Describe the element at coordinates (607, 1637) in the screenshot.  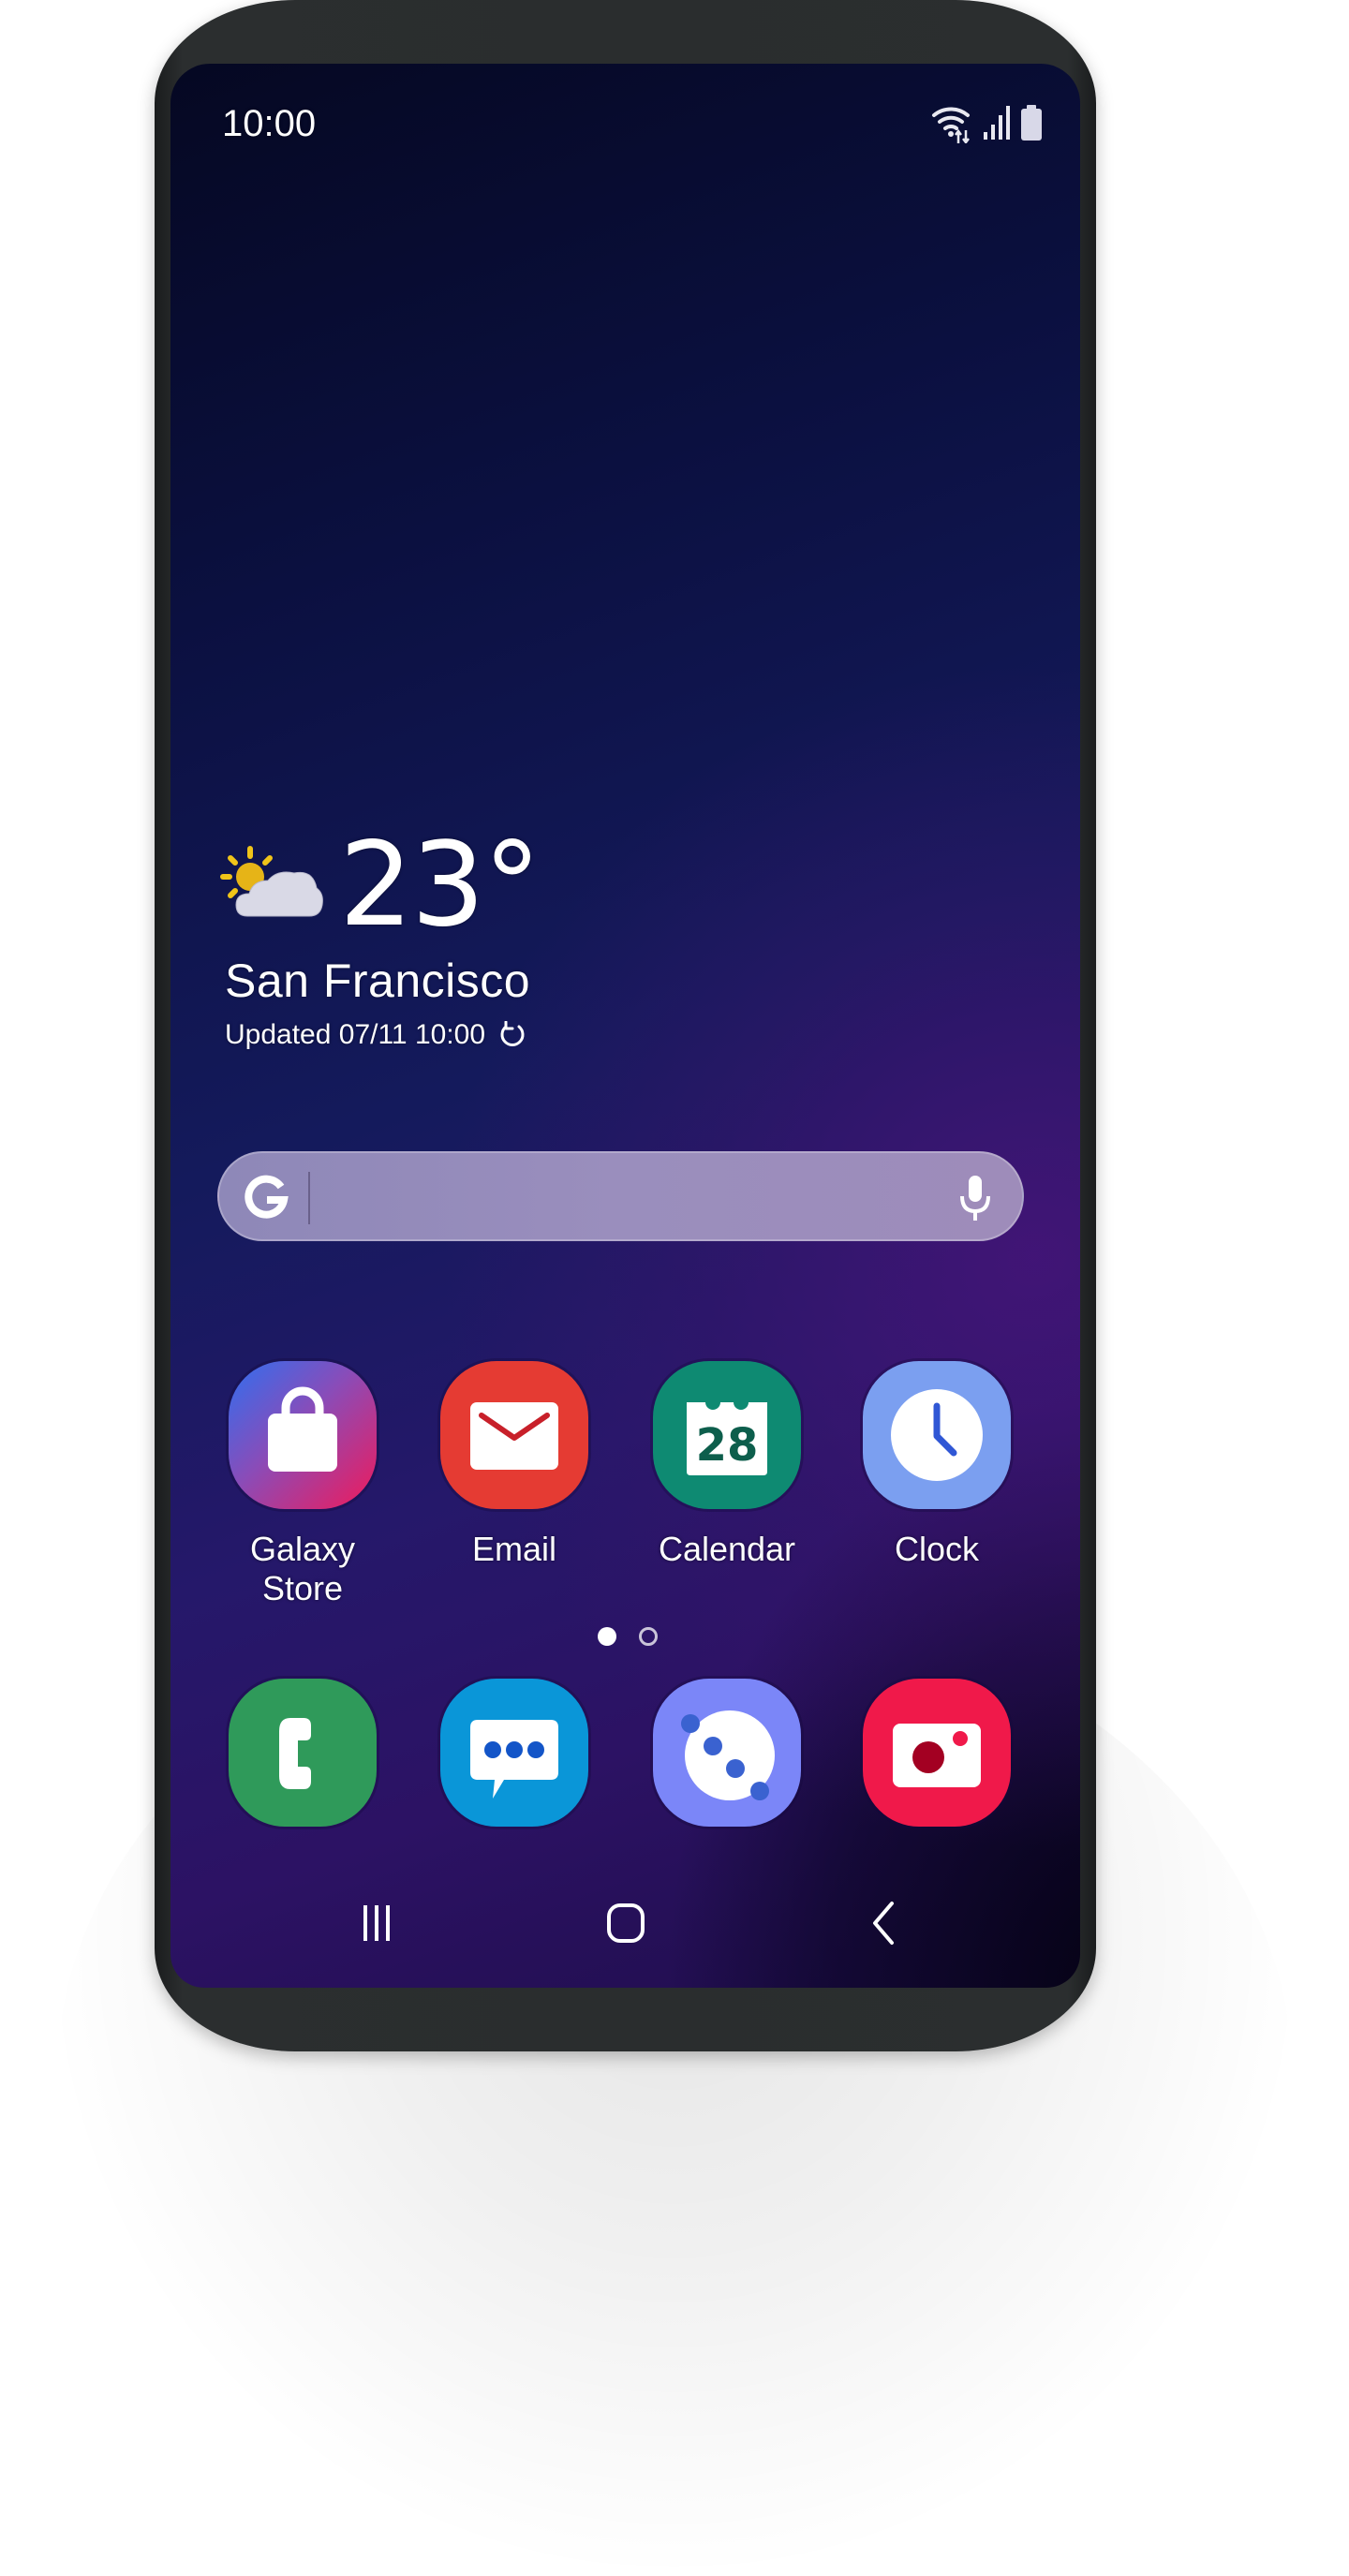
I see `page-dot-active` at that location.